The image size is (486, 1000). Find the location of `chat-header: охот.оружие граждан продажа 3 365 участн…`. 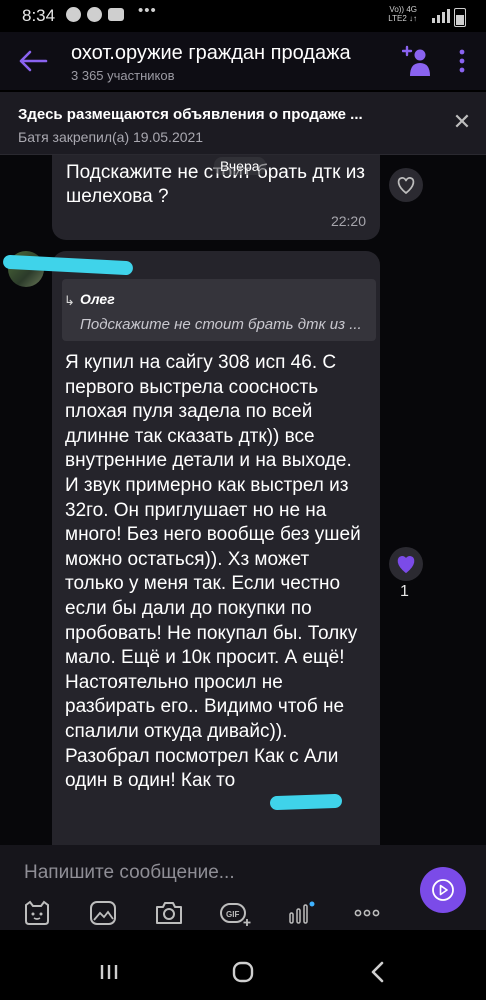

chat-header: охот.оружие граждан продажа 3 365 участн… is located at coordinates (243, 61).